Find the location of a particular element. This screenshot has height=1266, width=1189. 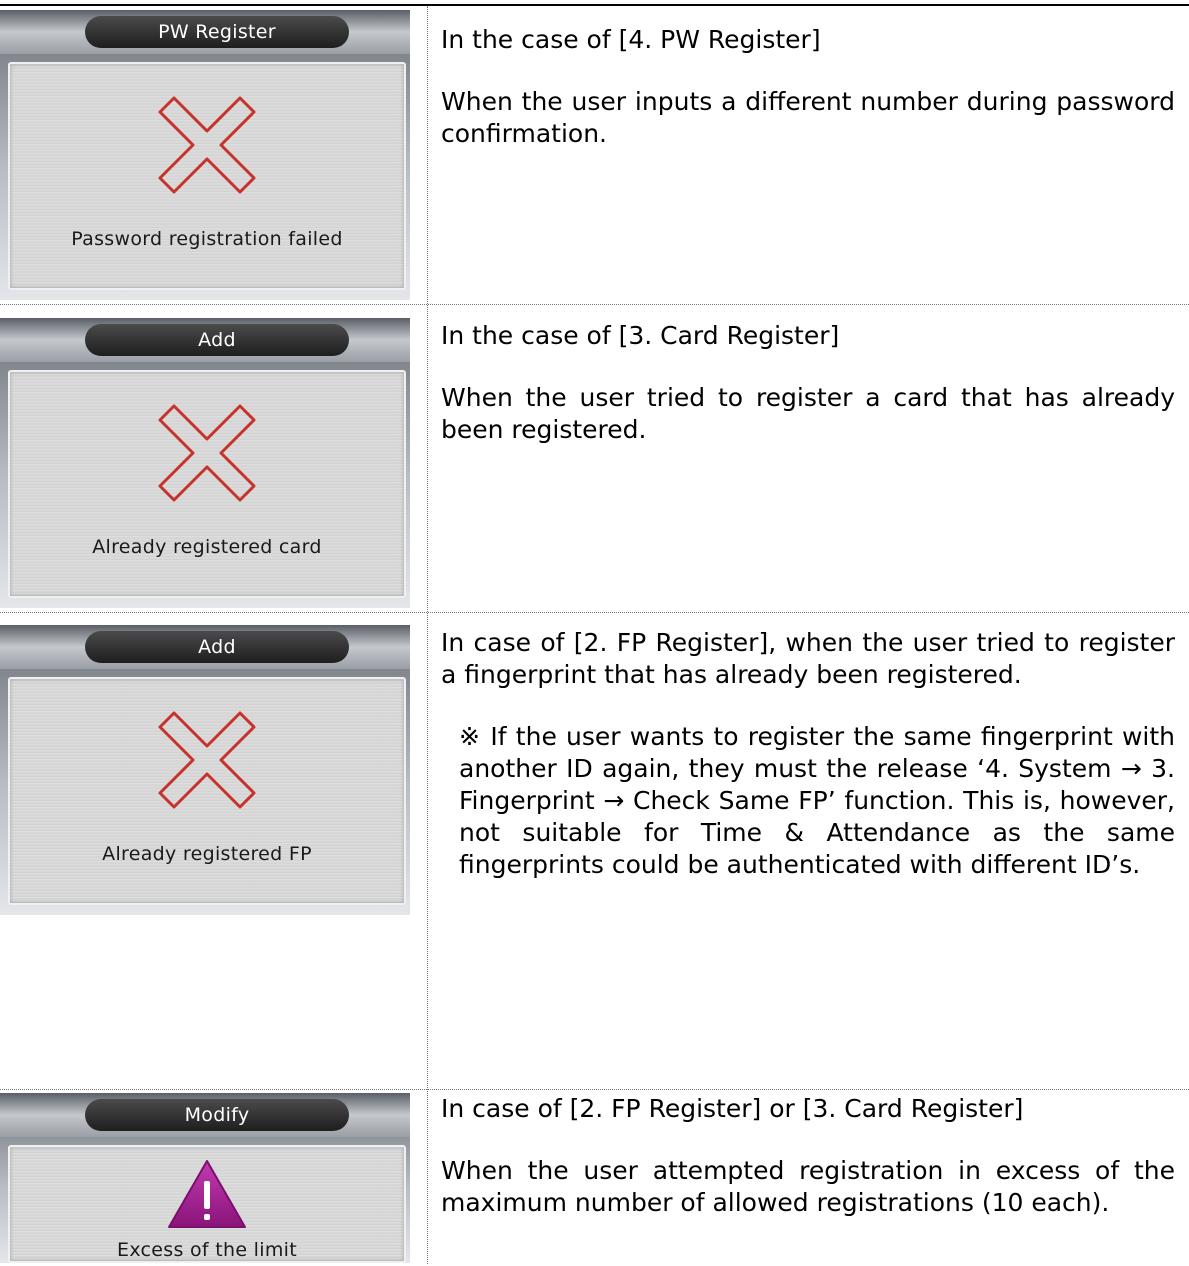

device-screen: Modify Excess of the limit is located at coordinates (205, 1178).